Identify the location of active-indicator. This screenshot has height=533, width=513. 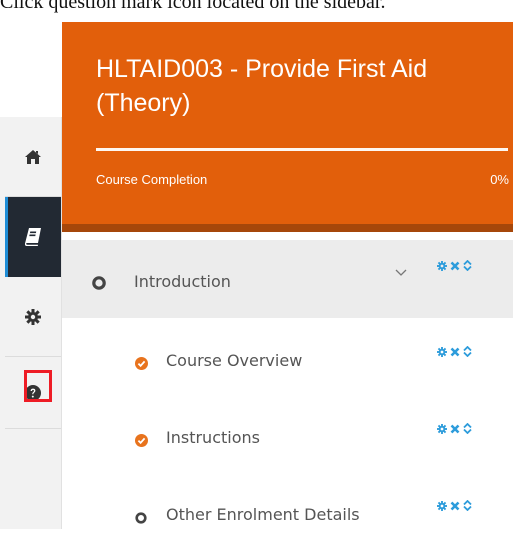
(6, 237).